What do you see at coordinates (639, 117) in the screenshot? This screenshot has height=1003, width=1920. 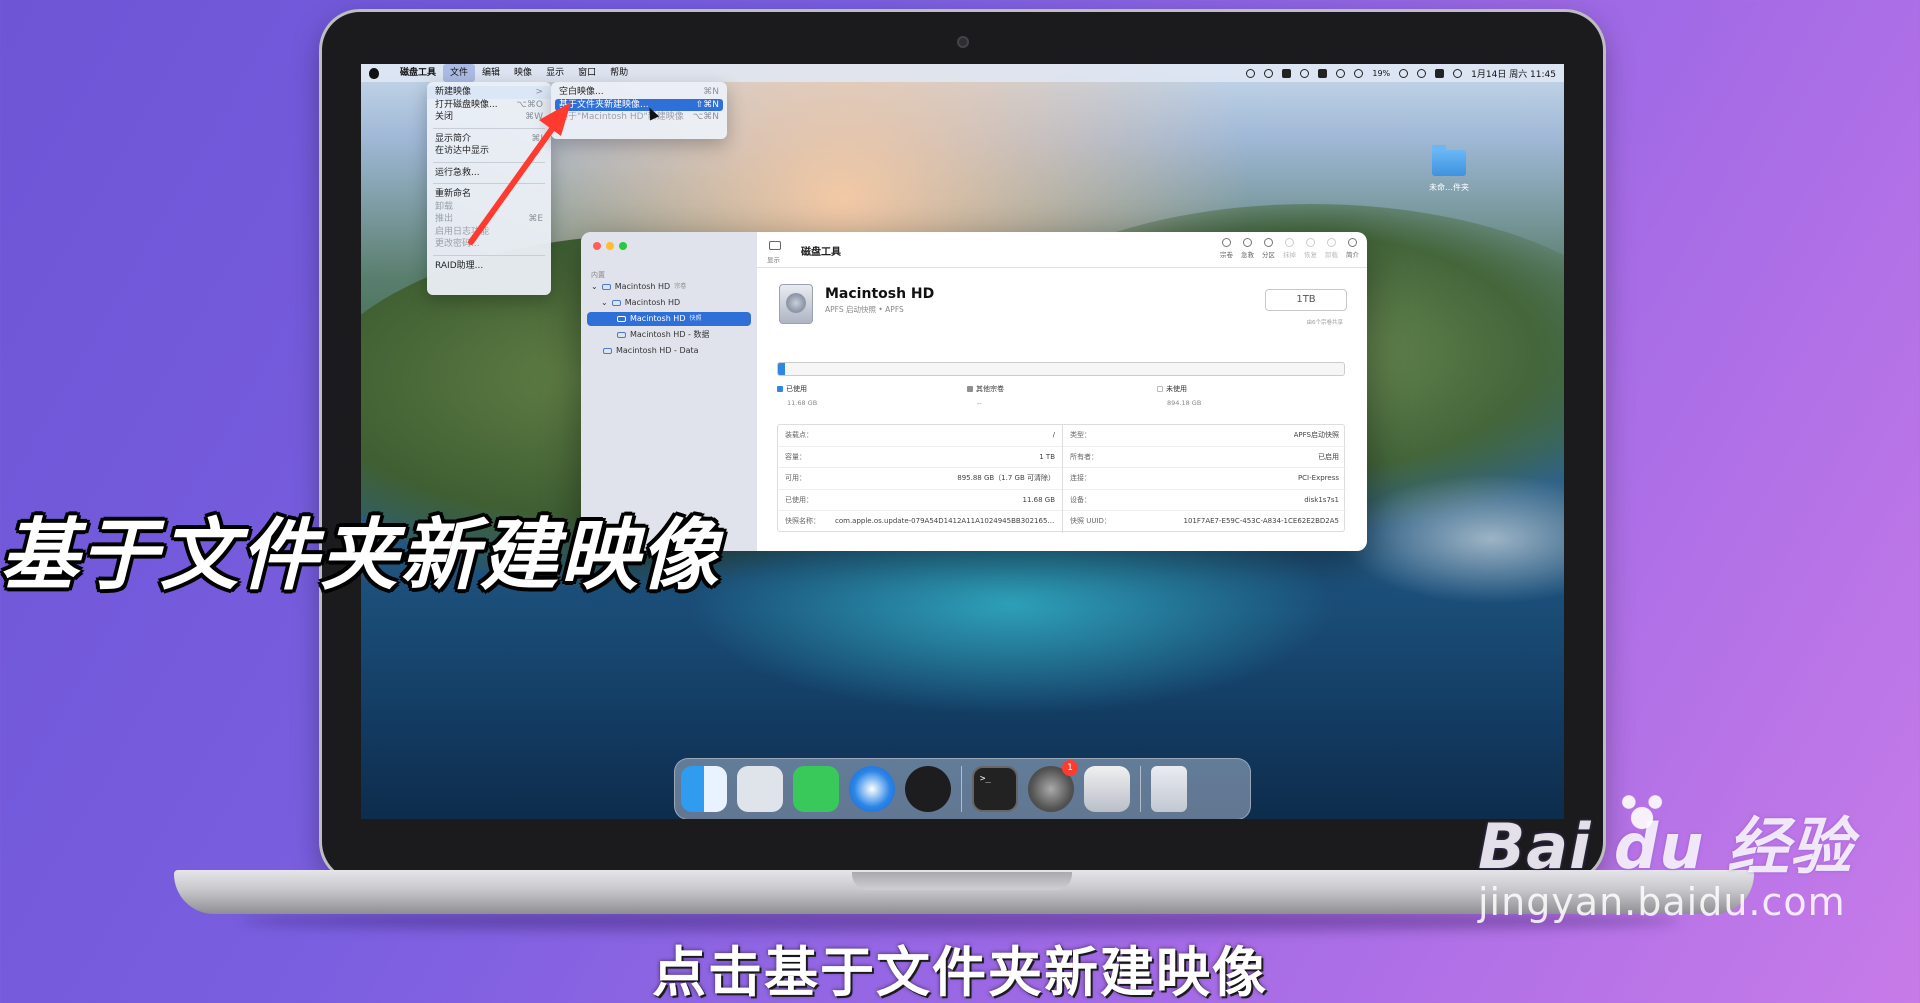 I see `menu-item-image-from-disk: 基于"Macintosh HD"新建映像 ⌥⌘N` at bounding box center [639, 117].